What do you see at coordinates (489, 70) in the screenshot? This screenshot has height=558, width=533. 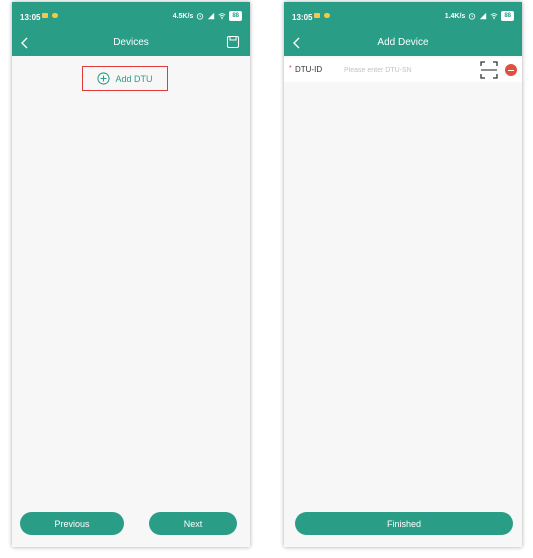 I see `scan-frame-icon` at bounding box center [489, 70].